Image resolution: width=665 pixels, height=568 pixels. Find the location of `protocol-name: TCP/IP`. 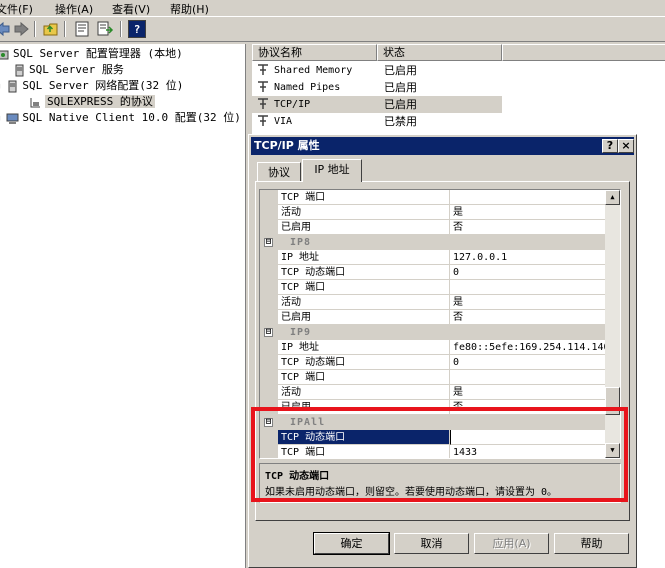

protocol-name: TCP/IP is located at coordinates (292, 104).